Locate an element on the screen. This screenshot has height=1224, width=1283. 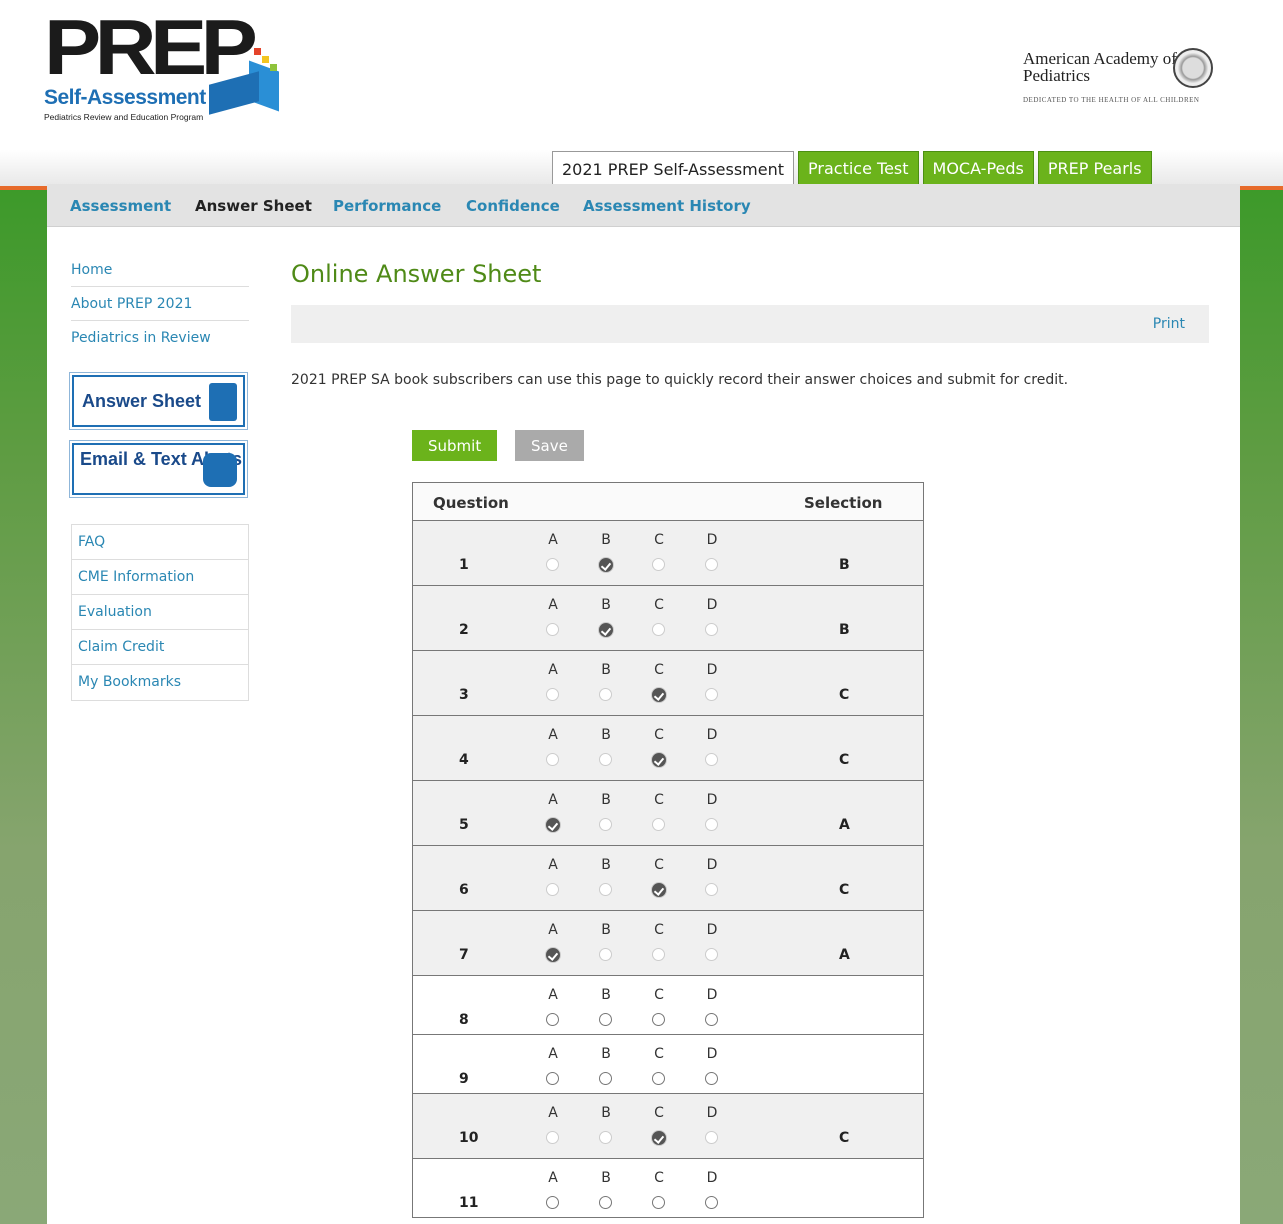
sidebar-item-cme: CME Information is located at coordinates (160, 577).